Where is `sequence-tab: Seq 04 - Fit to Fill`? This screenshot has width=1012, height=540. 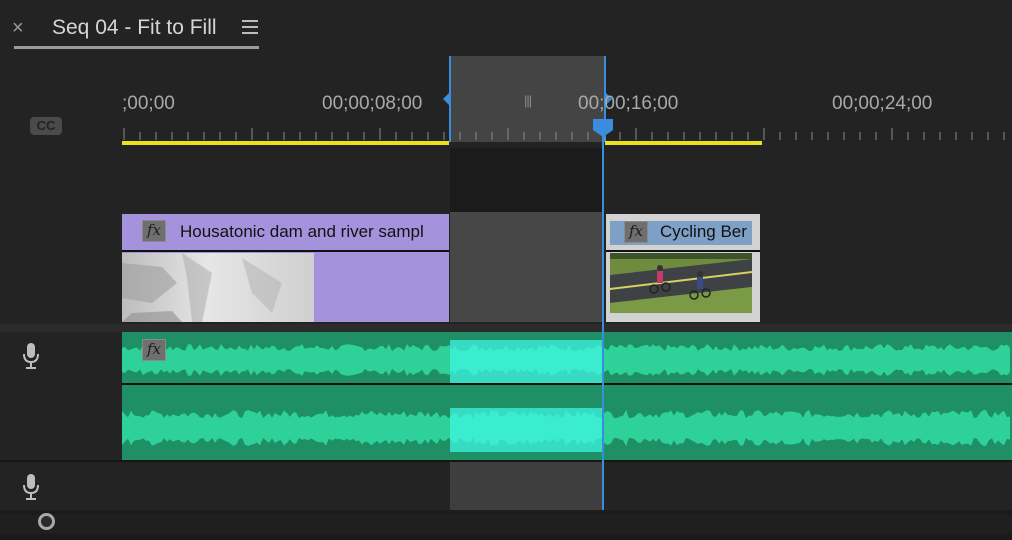
sequence-tab: Seq 04 - Fit to Fill is located at coordinates (134, 28).